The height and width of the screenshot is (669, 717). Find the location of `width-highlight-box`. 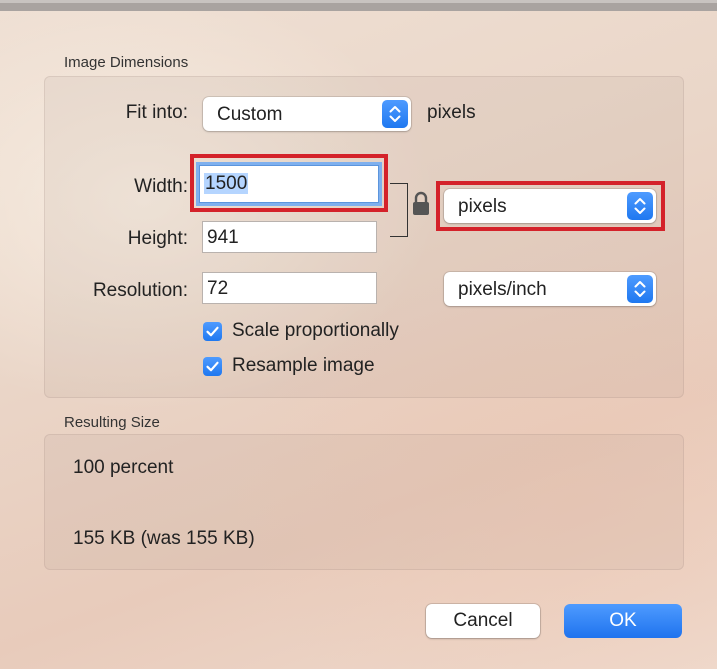

width-highlight-box is located at coordinates (289, 183).